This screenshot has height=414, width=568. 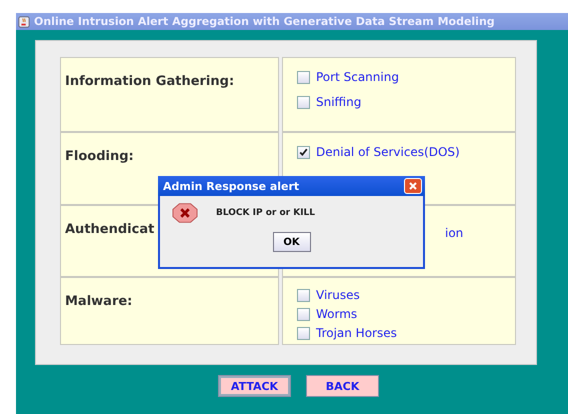 What do you see at coordinates (264, 21) in the screenshot?
I see `window-title: Online Intrusion Alert Aggregation with Generative Data Stream Modeling` at bounding box center [264, 21].